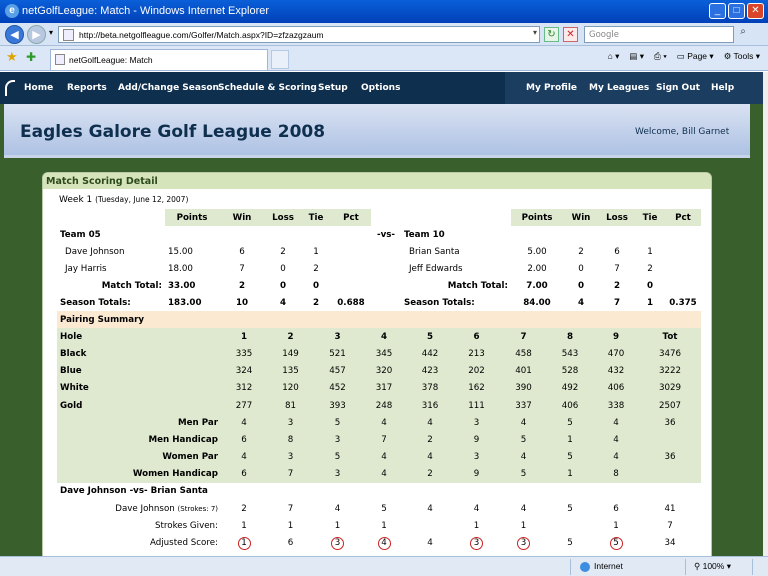 The image size is (768, 576). I want to click on match-total-tie: 0, so click(650, 285).